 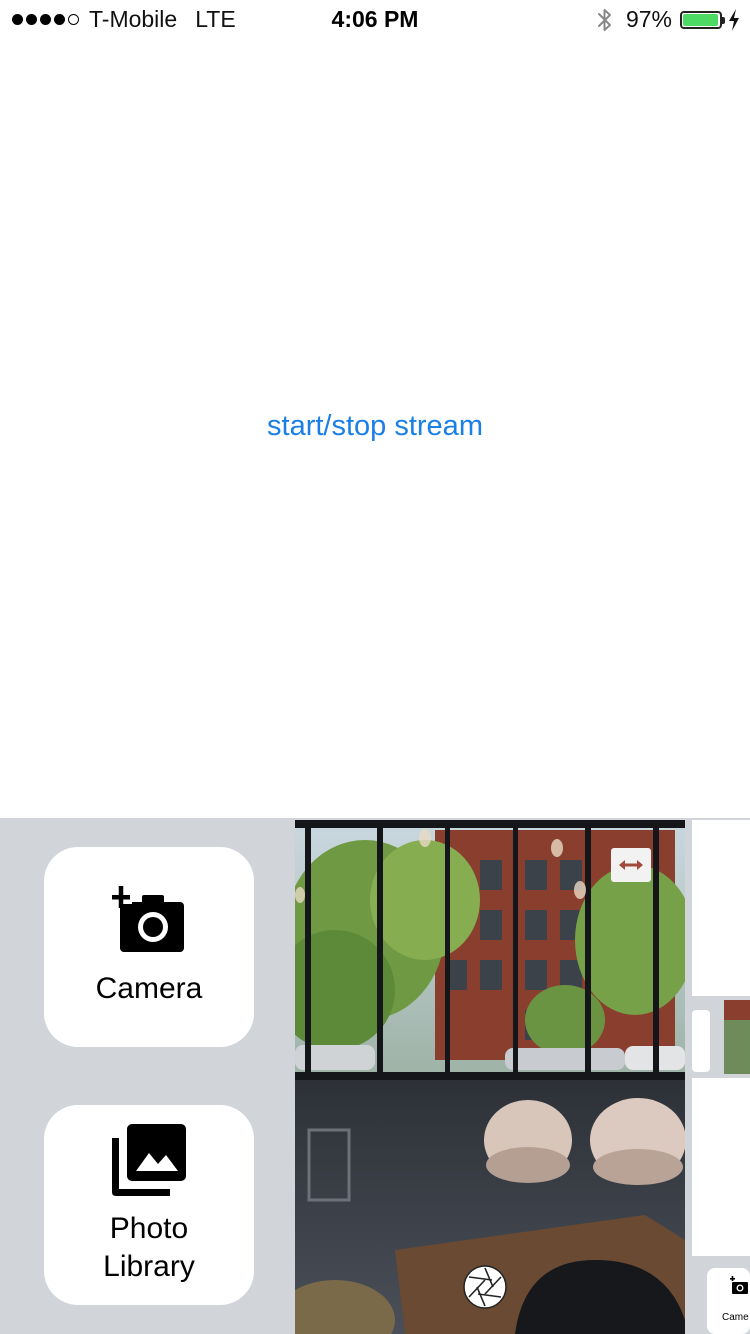 I want to click on photo-library-label-line2: Library, so click(x=149, y=1266).